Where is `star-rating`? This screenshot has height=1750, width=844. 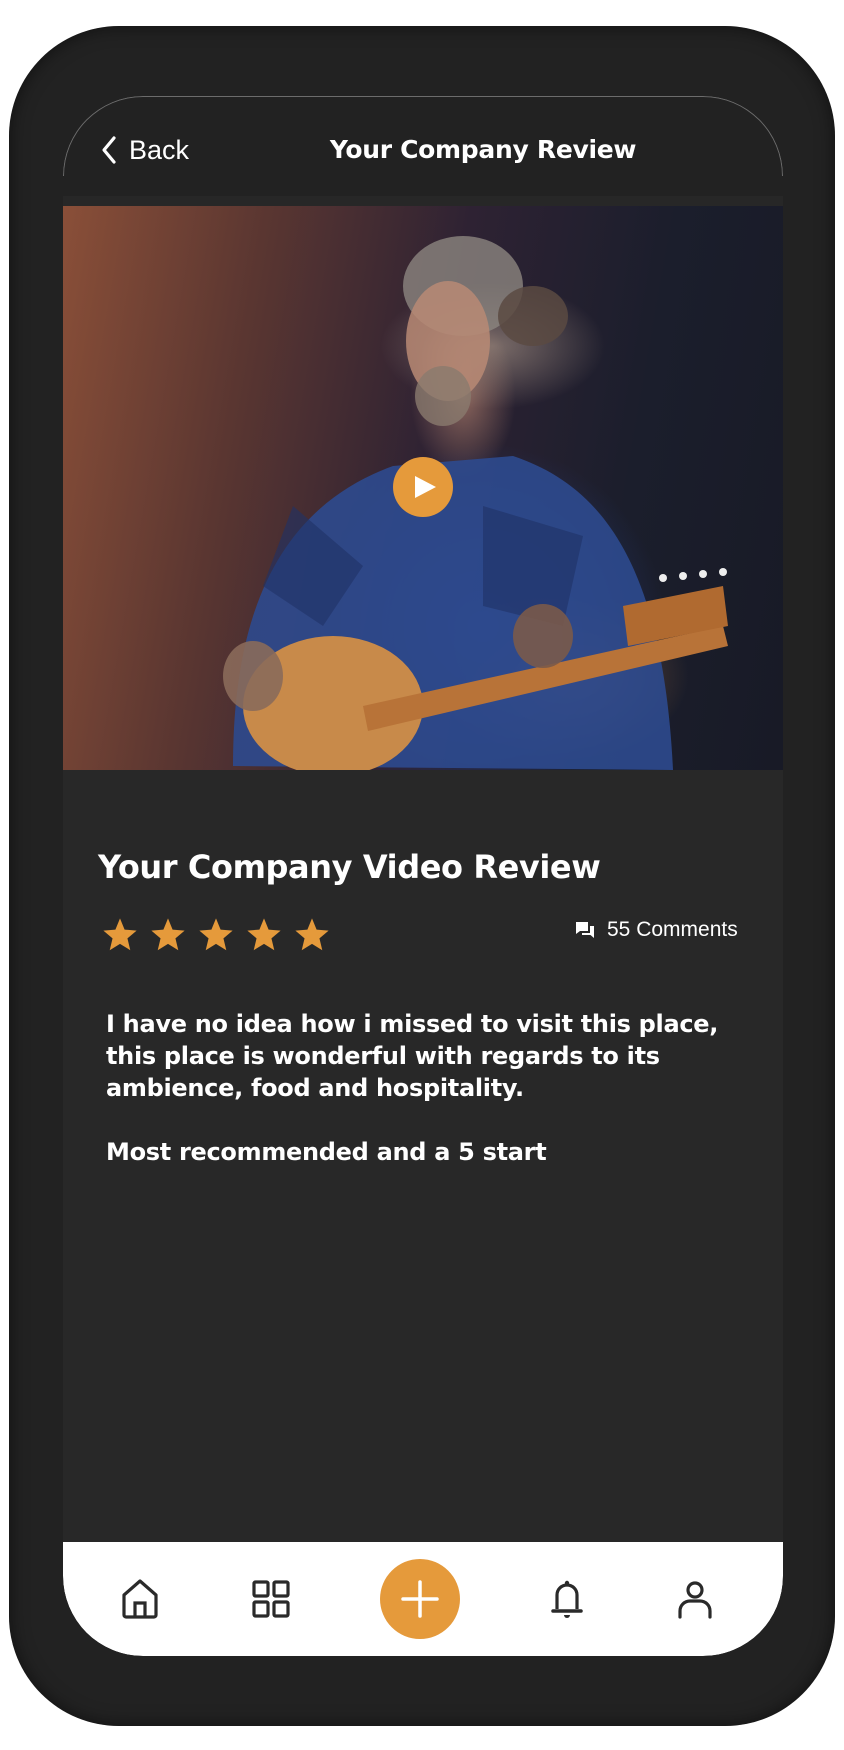
star-rating is located at coordinates (216, 935).